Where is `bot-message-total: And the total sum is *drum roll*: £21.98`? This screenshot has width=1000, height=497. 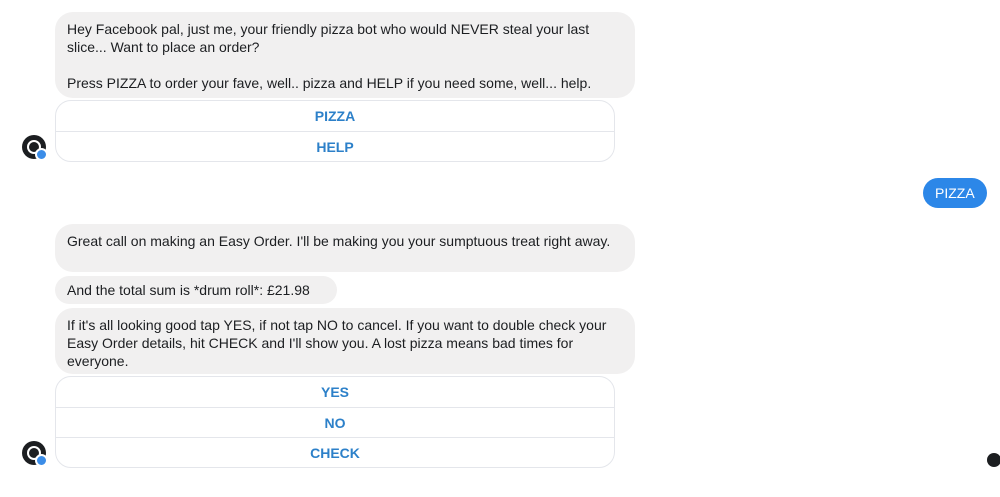 bot-message-total: And the total sum is *drum roll*: £21.98 is located at coordinates (196, 290).